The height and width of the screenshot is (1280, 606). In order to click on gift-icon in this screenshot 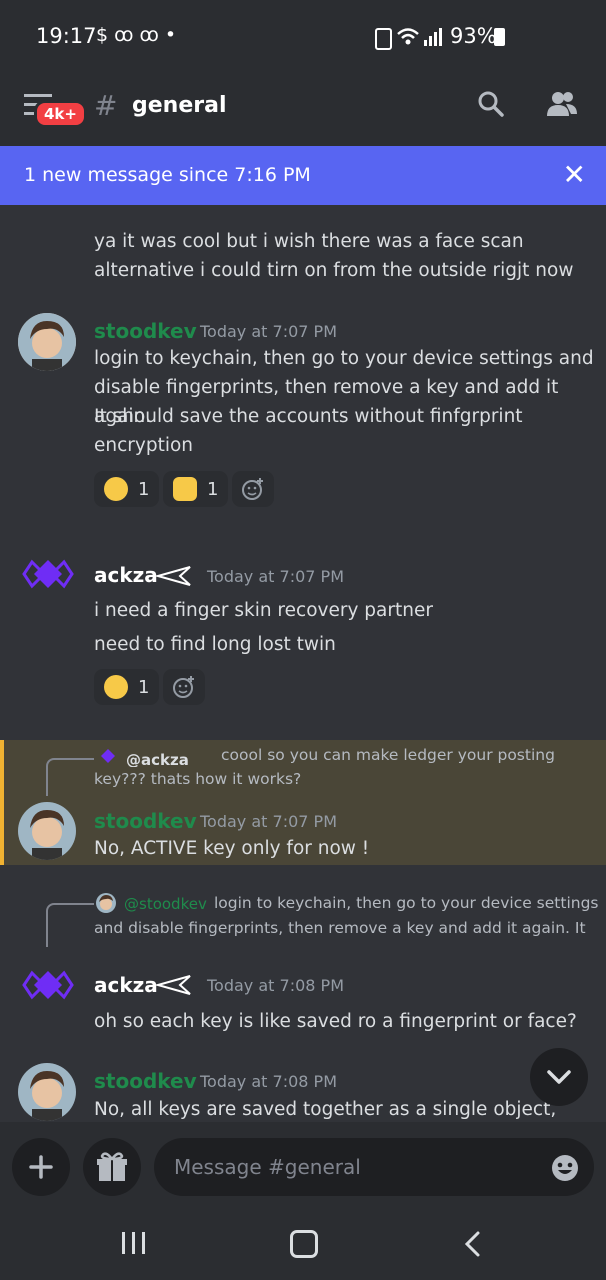, I will do `click(112, 1166)`.